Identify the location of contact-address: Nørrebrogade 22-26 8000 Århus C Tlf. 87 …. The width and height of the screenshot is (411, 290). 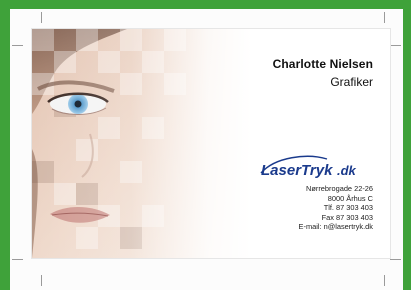
(336, 208).